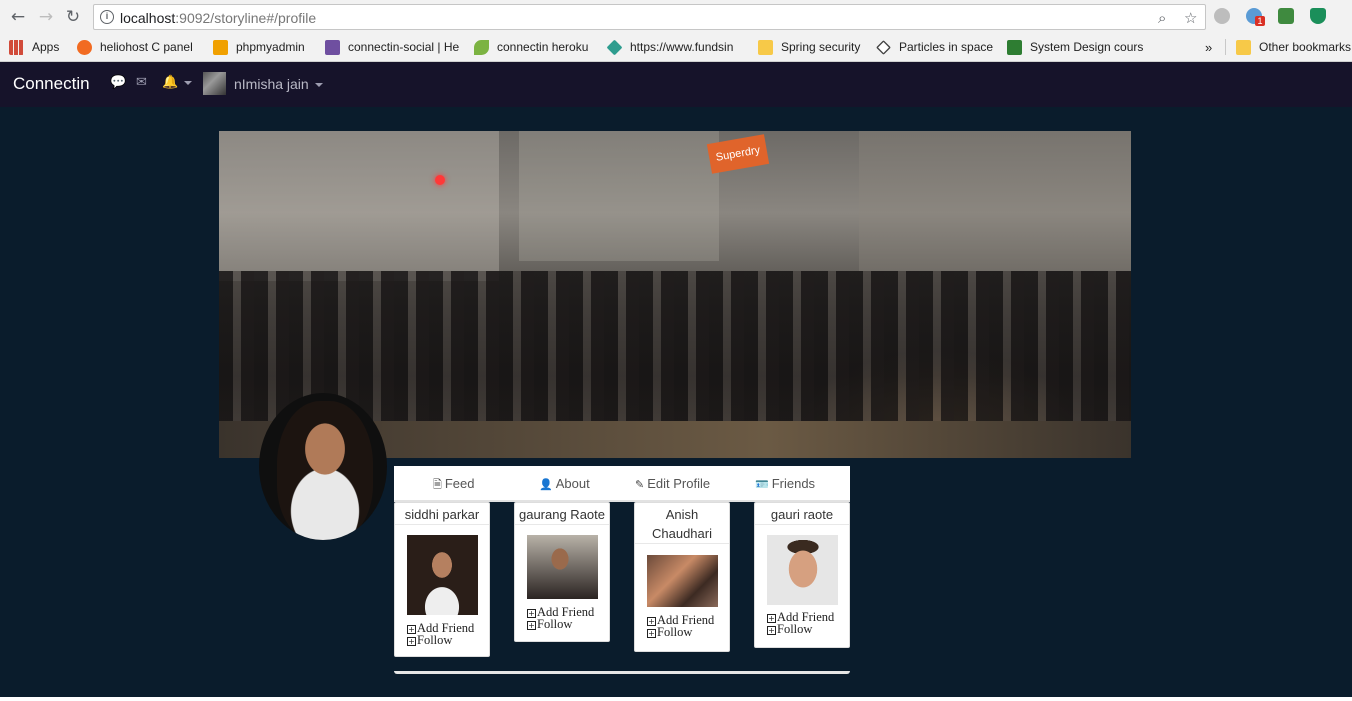  What do you see at coordinates (546, 484) in the screenshot?
I see `user-icon: 👤` at bounding box center [546, 484].